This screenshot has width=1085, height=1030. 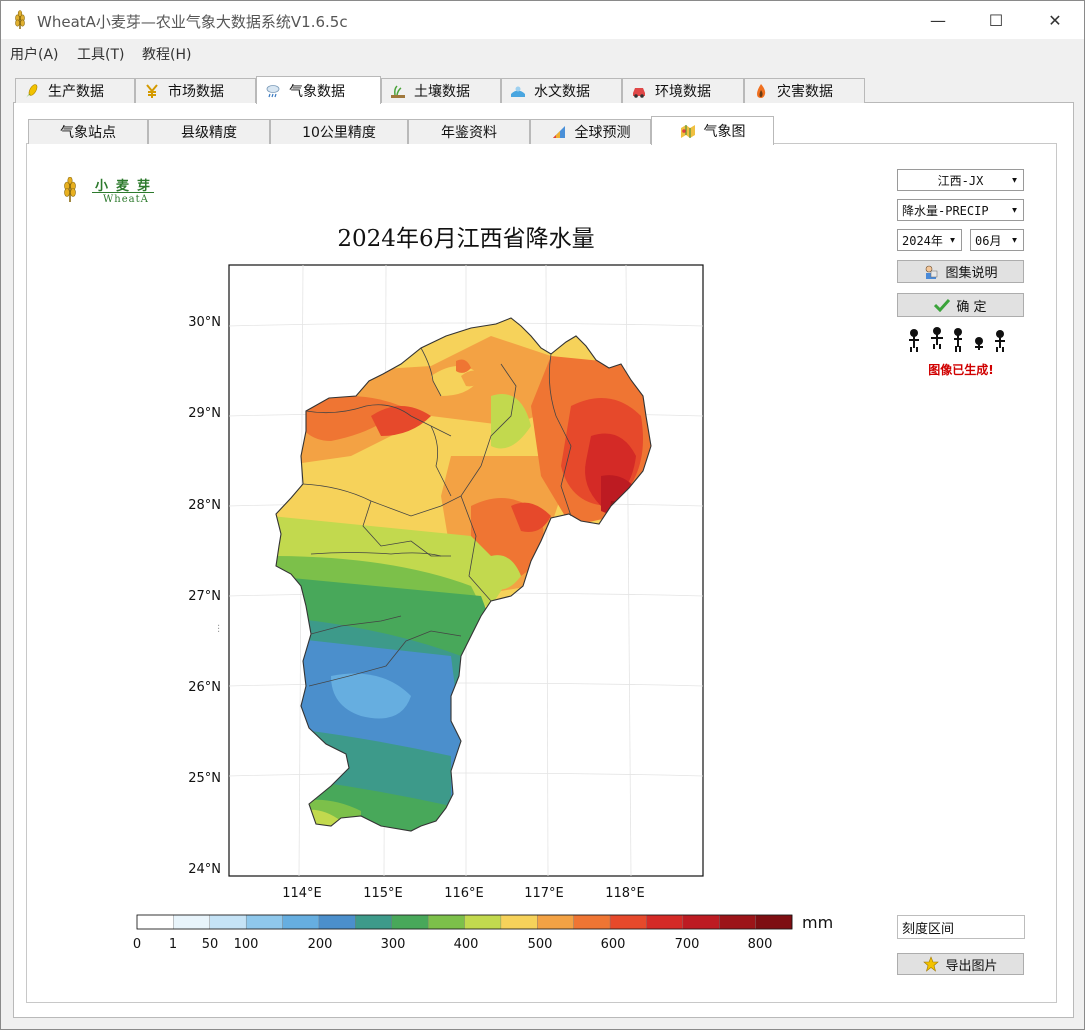 I want to click on tab-yearbook-label: 年鉴资料, so click(x=469, y=133).